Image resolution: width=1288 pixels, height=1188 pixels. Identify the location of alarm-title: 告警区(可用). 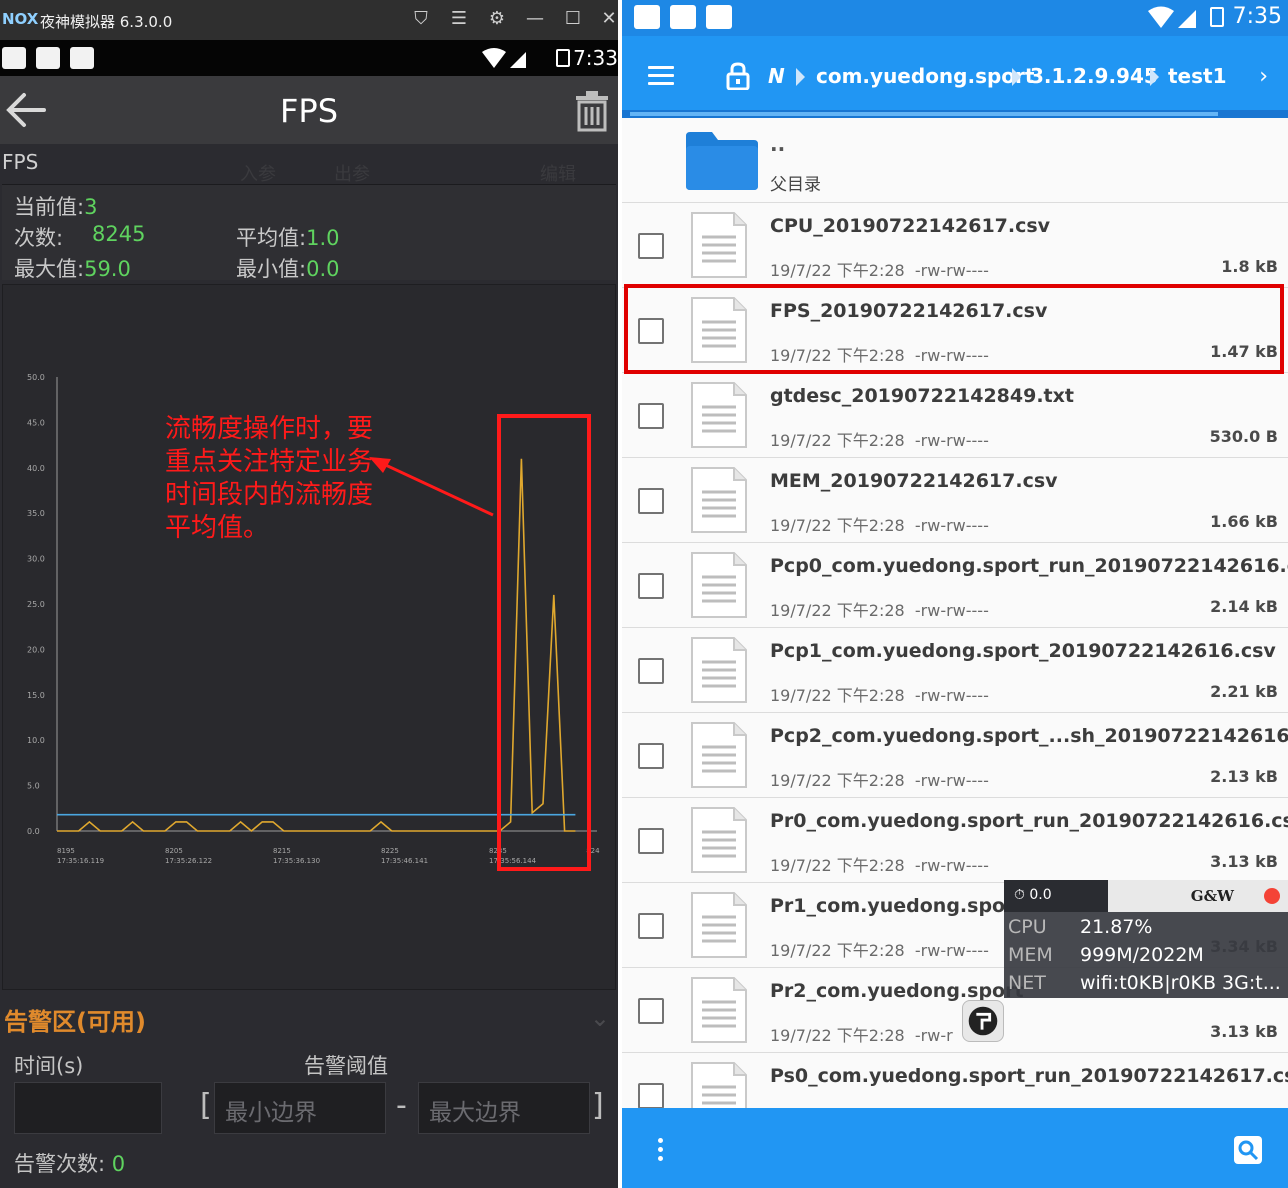
(75, 1022).